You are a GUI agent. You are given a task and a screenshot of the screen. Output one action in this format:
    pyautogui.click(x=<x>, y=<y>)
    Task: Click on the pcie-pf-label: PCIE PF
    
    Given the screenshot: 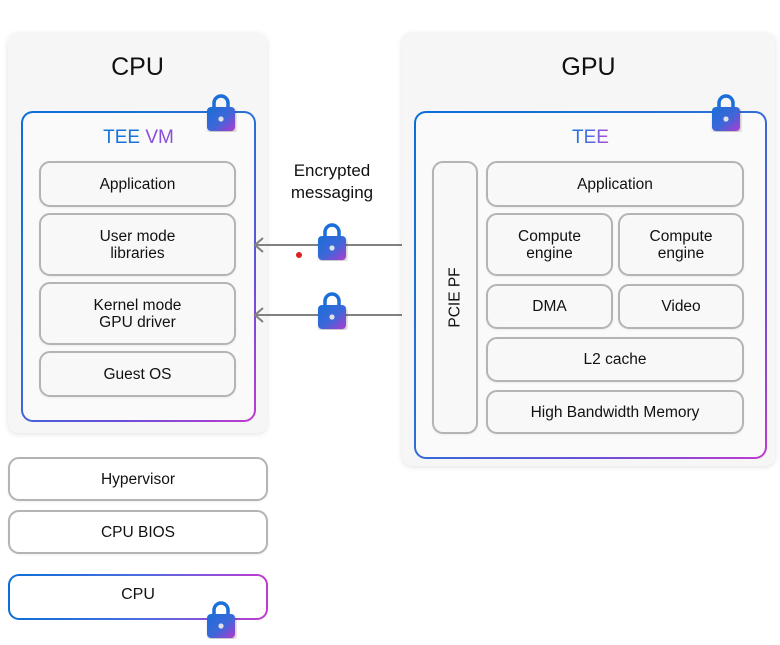 What is the action you would take?
    pyautogui.click(x=455, y=297)
    